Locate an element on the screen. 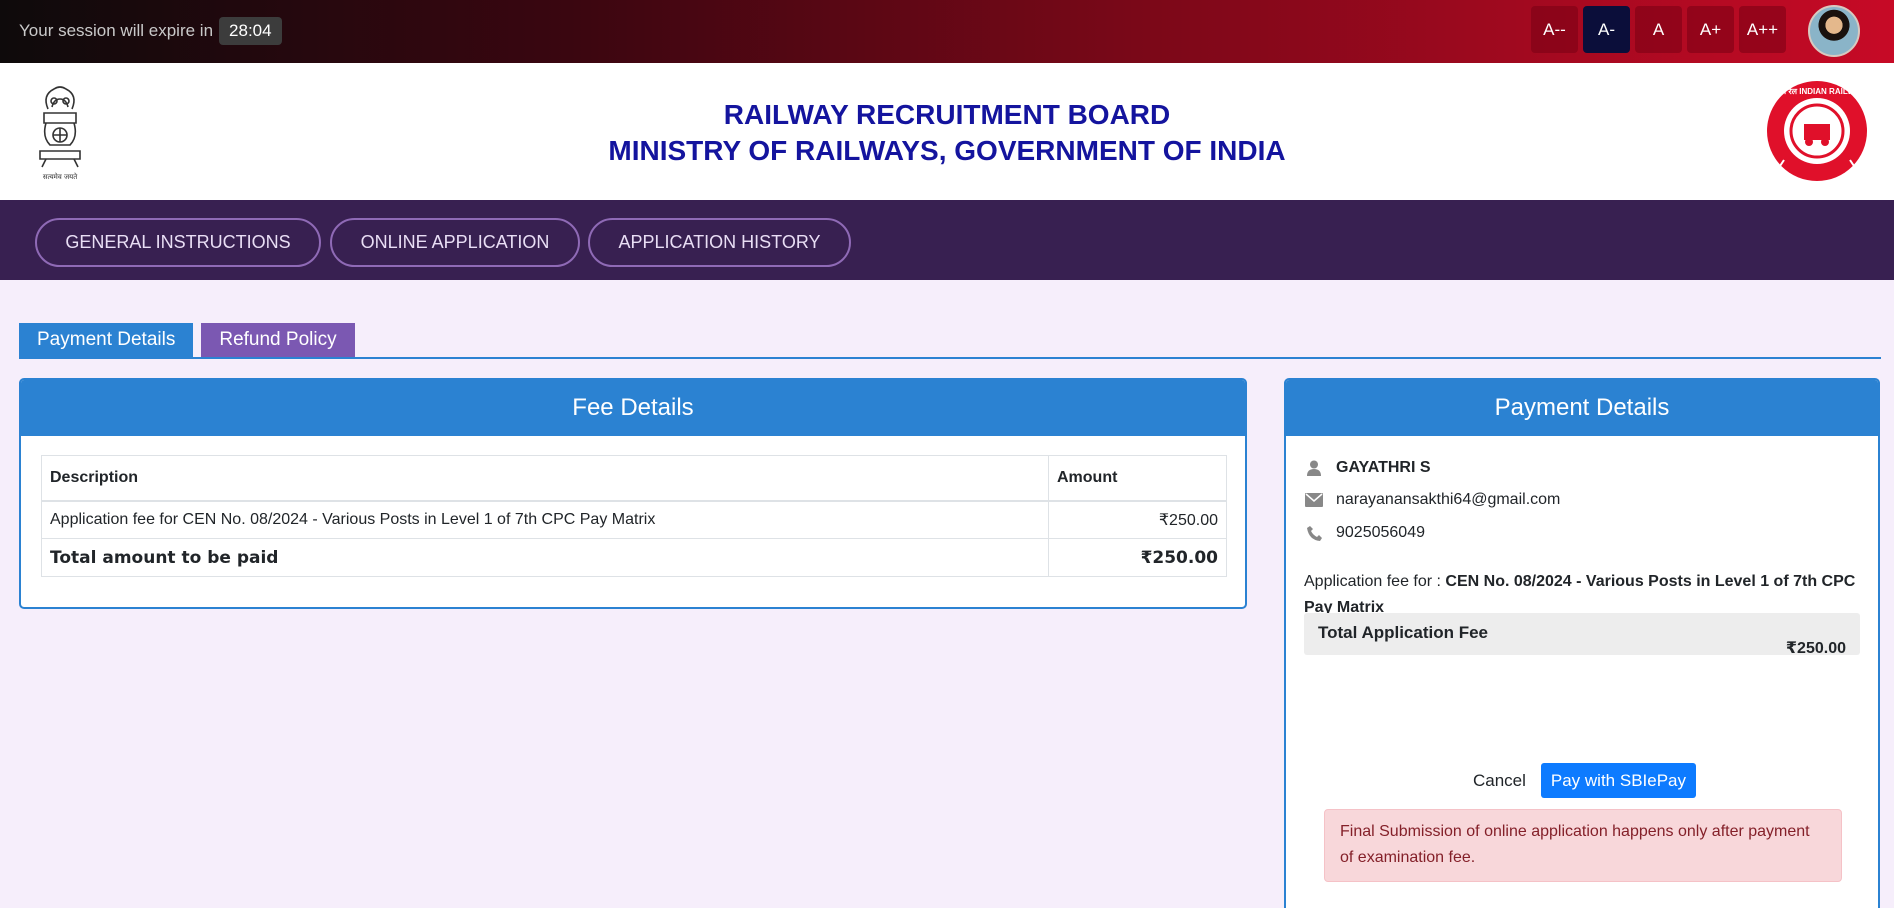  nav-general-instructions: GENERAL INSTRUCTIONS is located at coordinates (178, 242).